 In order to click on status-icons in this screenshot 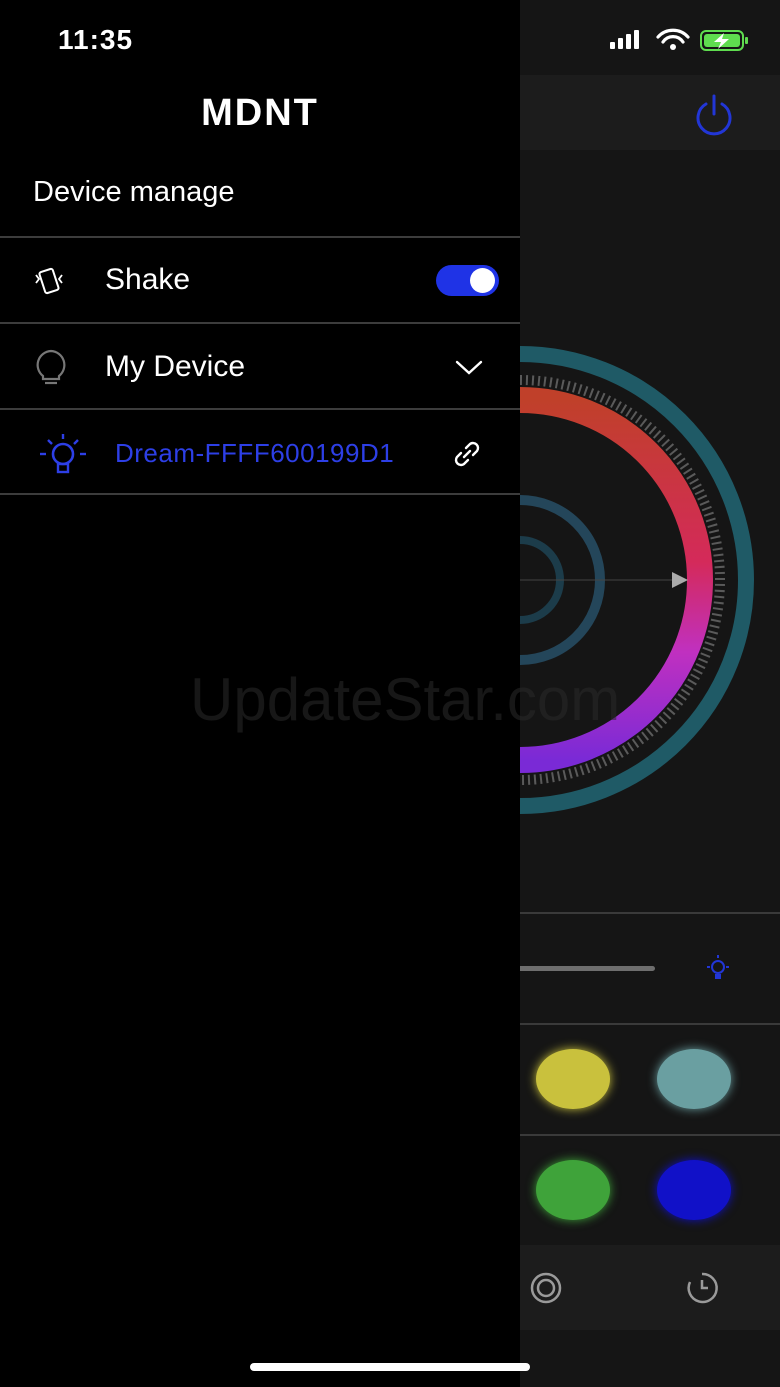, I will do `click(681, 42)`.